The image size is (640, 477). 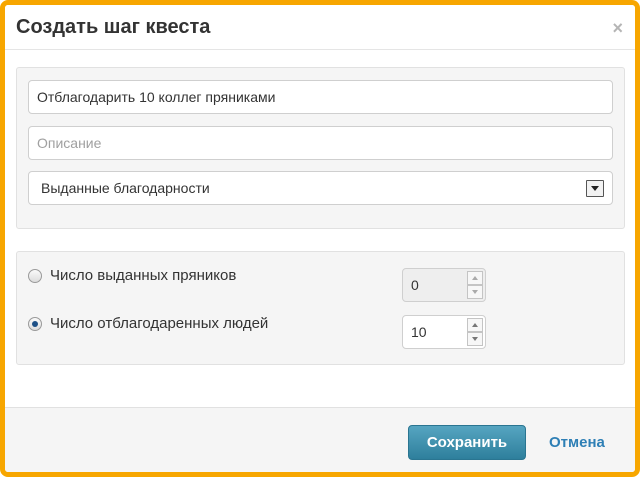 What do you see at coordinates (320, 143) in the screenshot?
I see `description-input: Описание` at bounding box center [320, 143].